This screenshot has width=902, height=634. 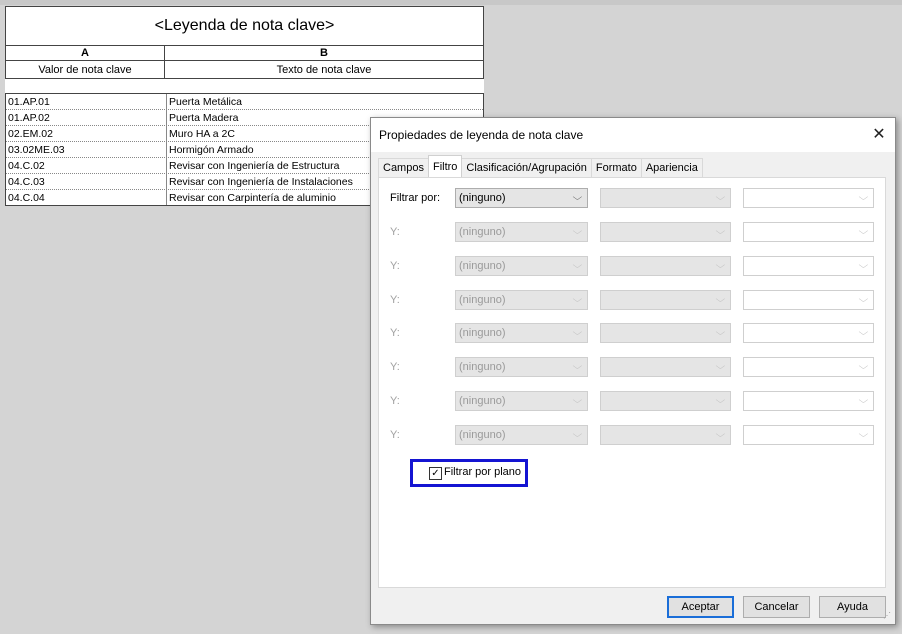 I want to click on schedule-gap, so click(x=244, y=86).